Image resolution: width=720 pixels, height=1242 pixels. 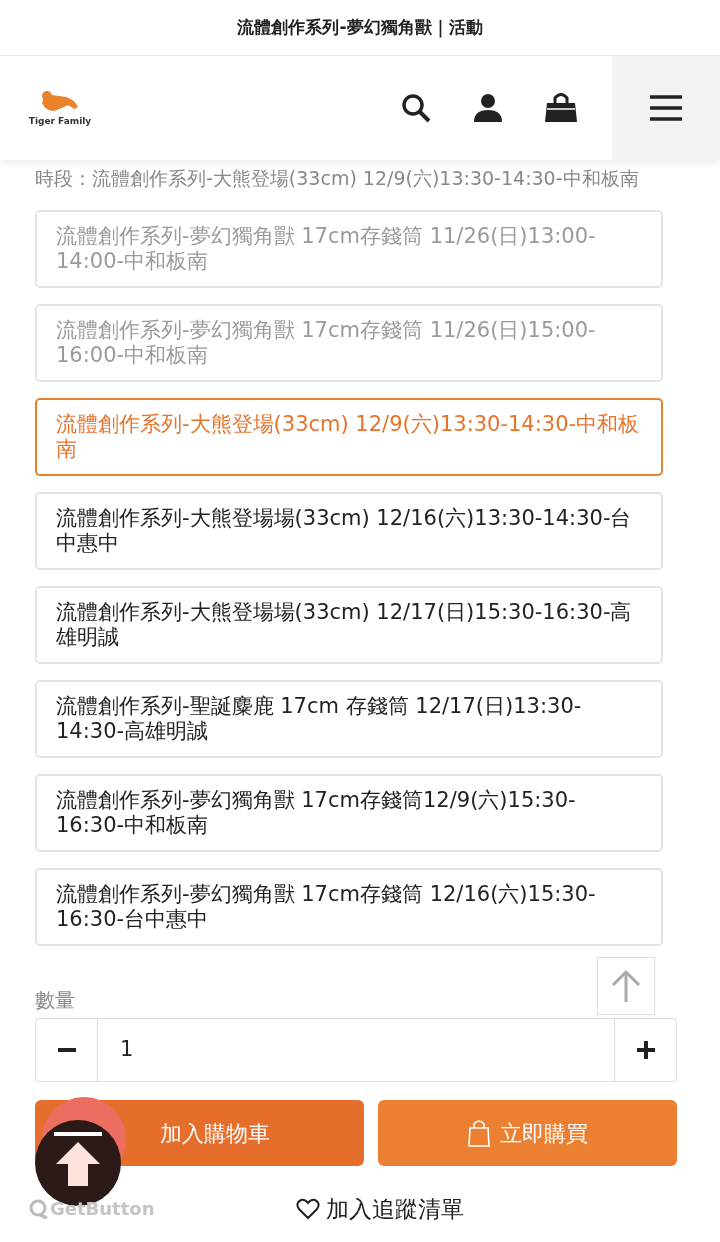 I want to click on session-label: 時段：流體創作系列-大熊登場(33cm) 12/9(六)13:30-14:30-中和板南, so click(x=337, y=178).